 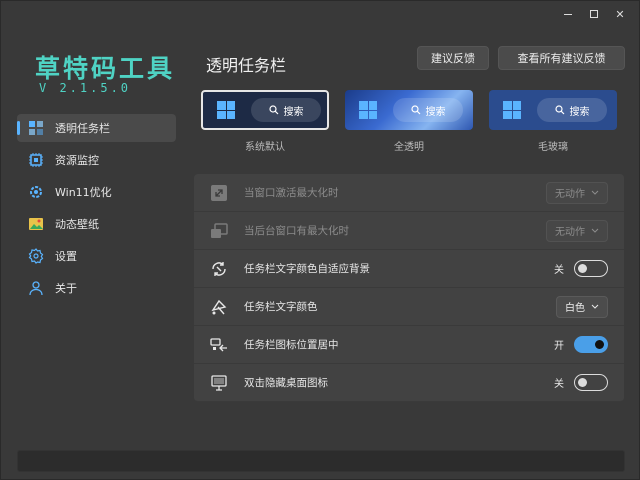 I want to click on hide-desktop-icons-control: 关, so click(x=581, y=382).